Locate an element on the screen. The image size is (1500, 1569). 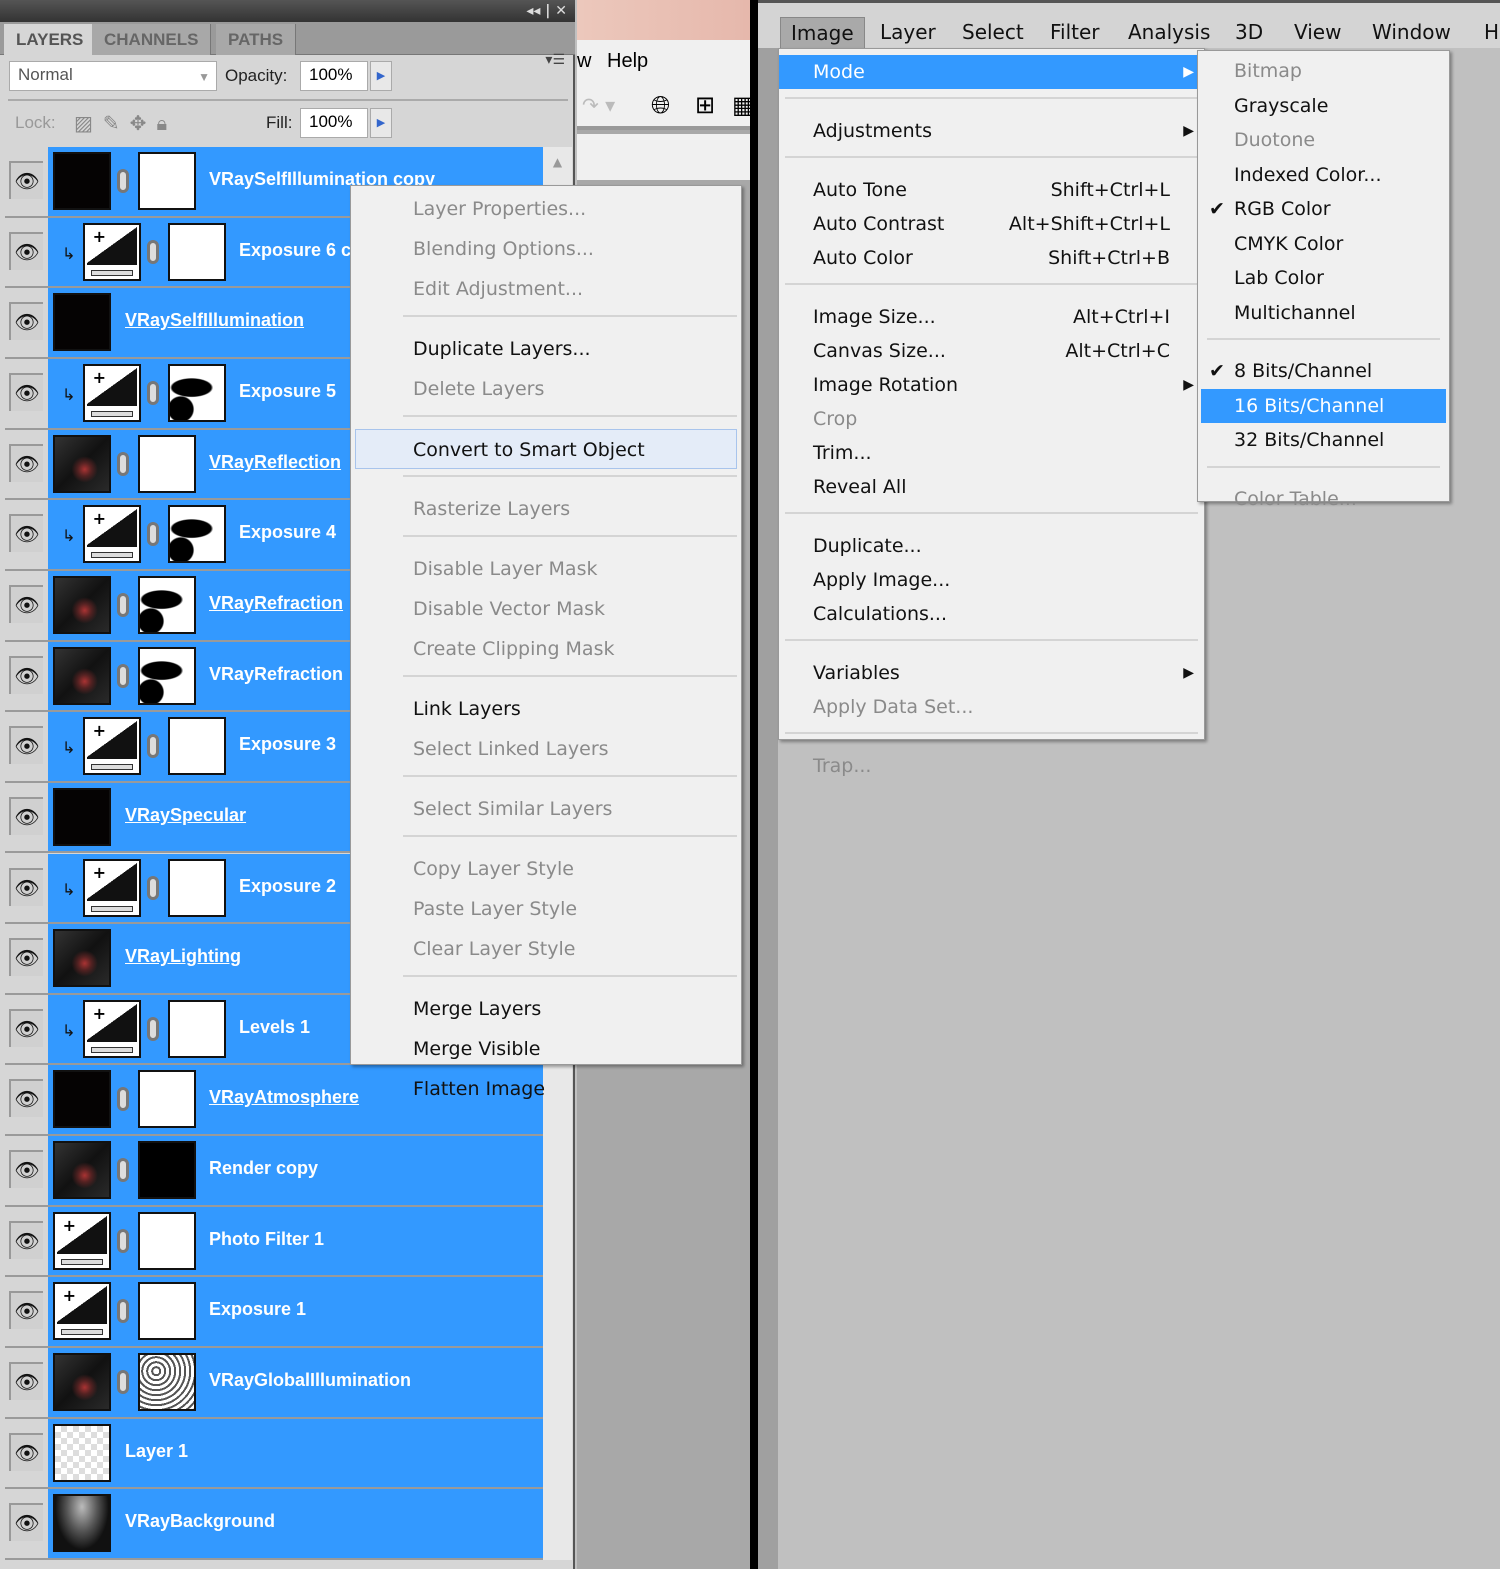
menu-item-auto-color: Auto Color Shift+Ctrl+B is located at coordinates (991, 258).